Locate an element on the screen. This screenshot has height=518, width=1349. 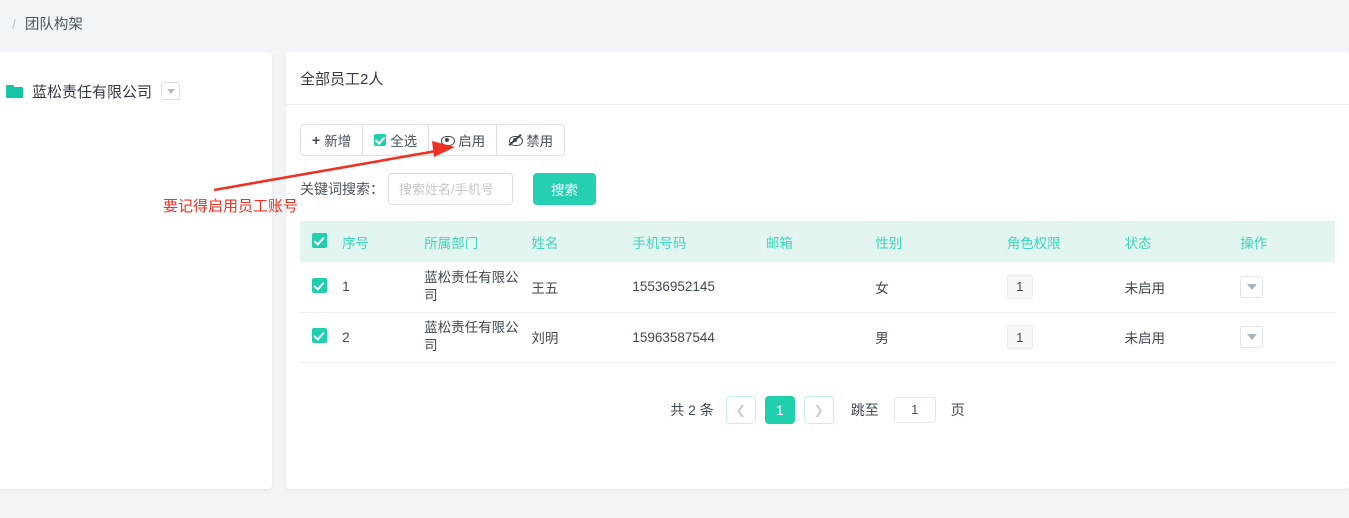
header-index: 序号 is located at coordinates (383, 241).